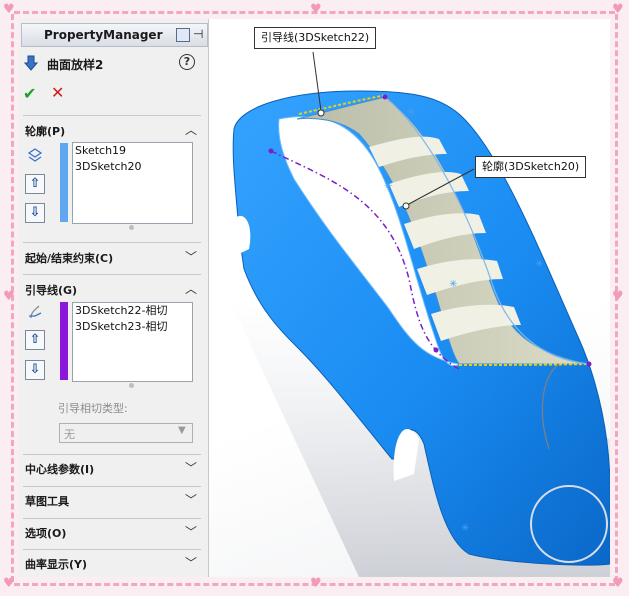  I want to click on section-title: 曲率显示(Y), so click(56, 564).